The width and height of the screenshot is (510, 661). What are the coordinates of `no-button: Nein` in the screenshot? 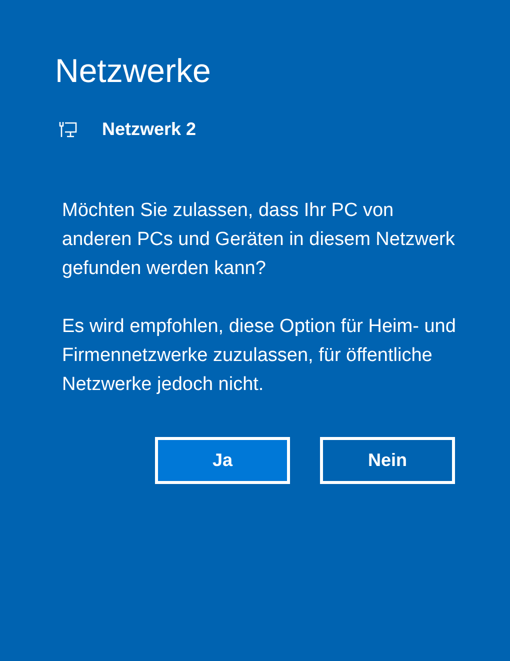 It's located at (387, 460).